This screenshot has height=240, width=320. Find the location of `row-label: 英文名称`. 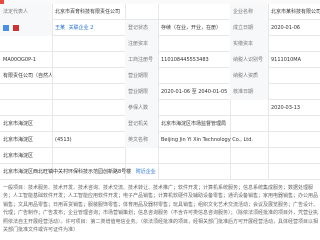

row-label: 英文名称 is located at coordinates (141, 140).